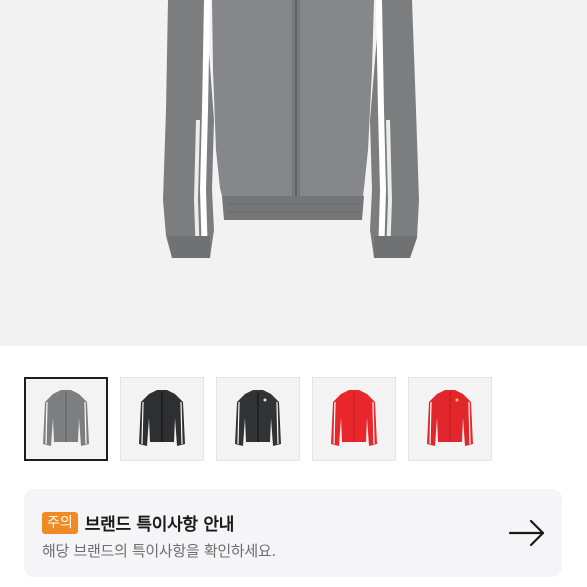  Describe the element at coordinates (159, 551) in the screenshot. I see `notice-subtitle: 해당 브랜드의 특이사항을 확인하세요.` at that location.